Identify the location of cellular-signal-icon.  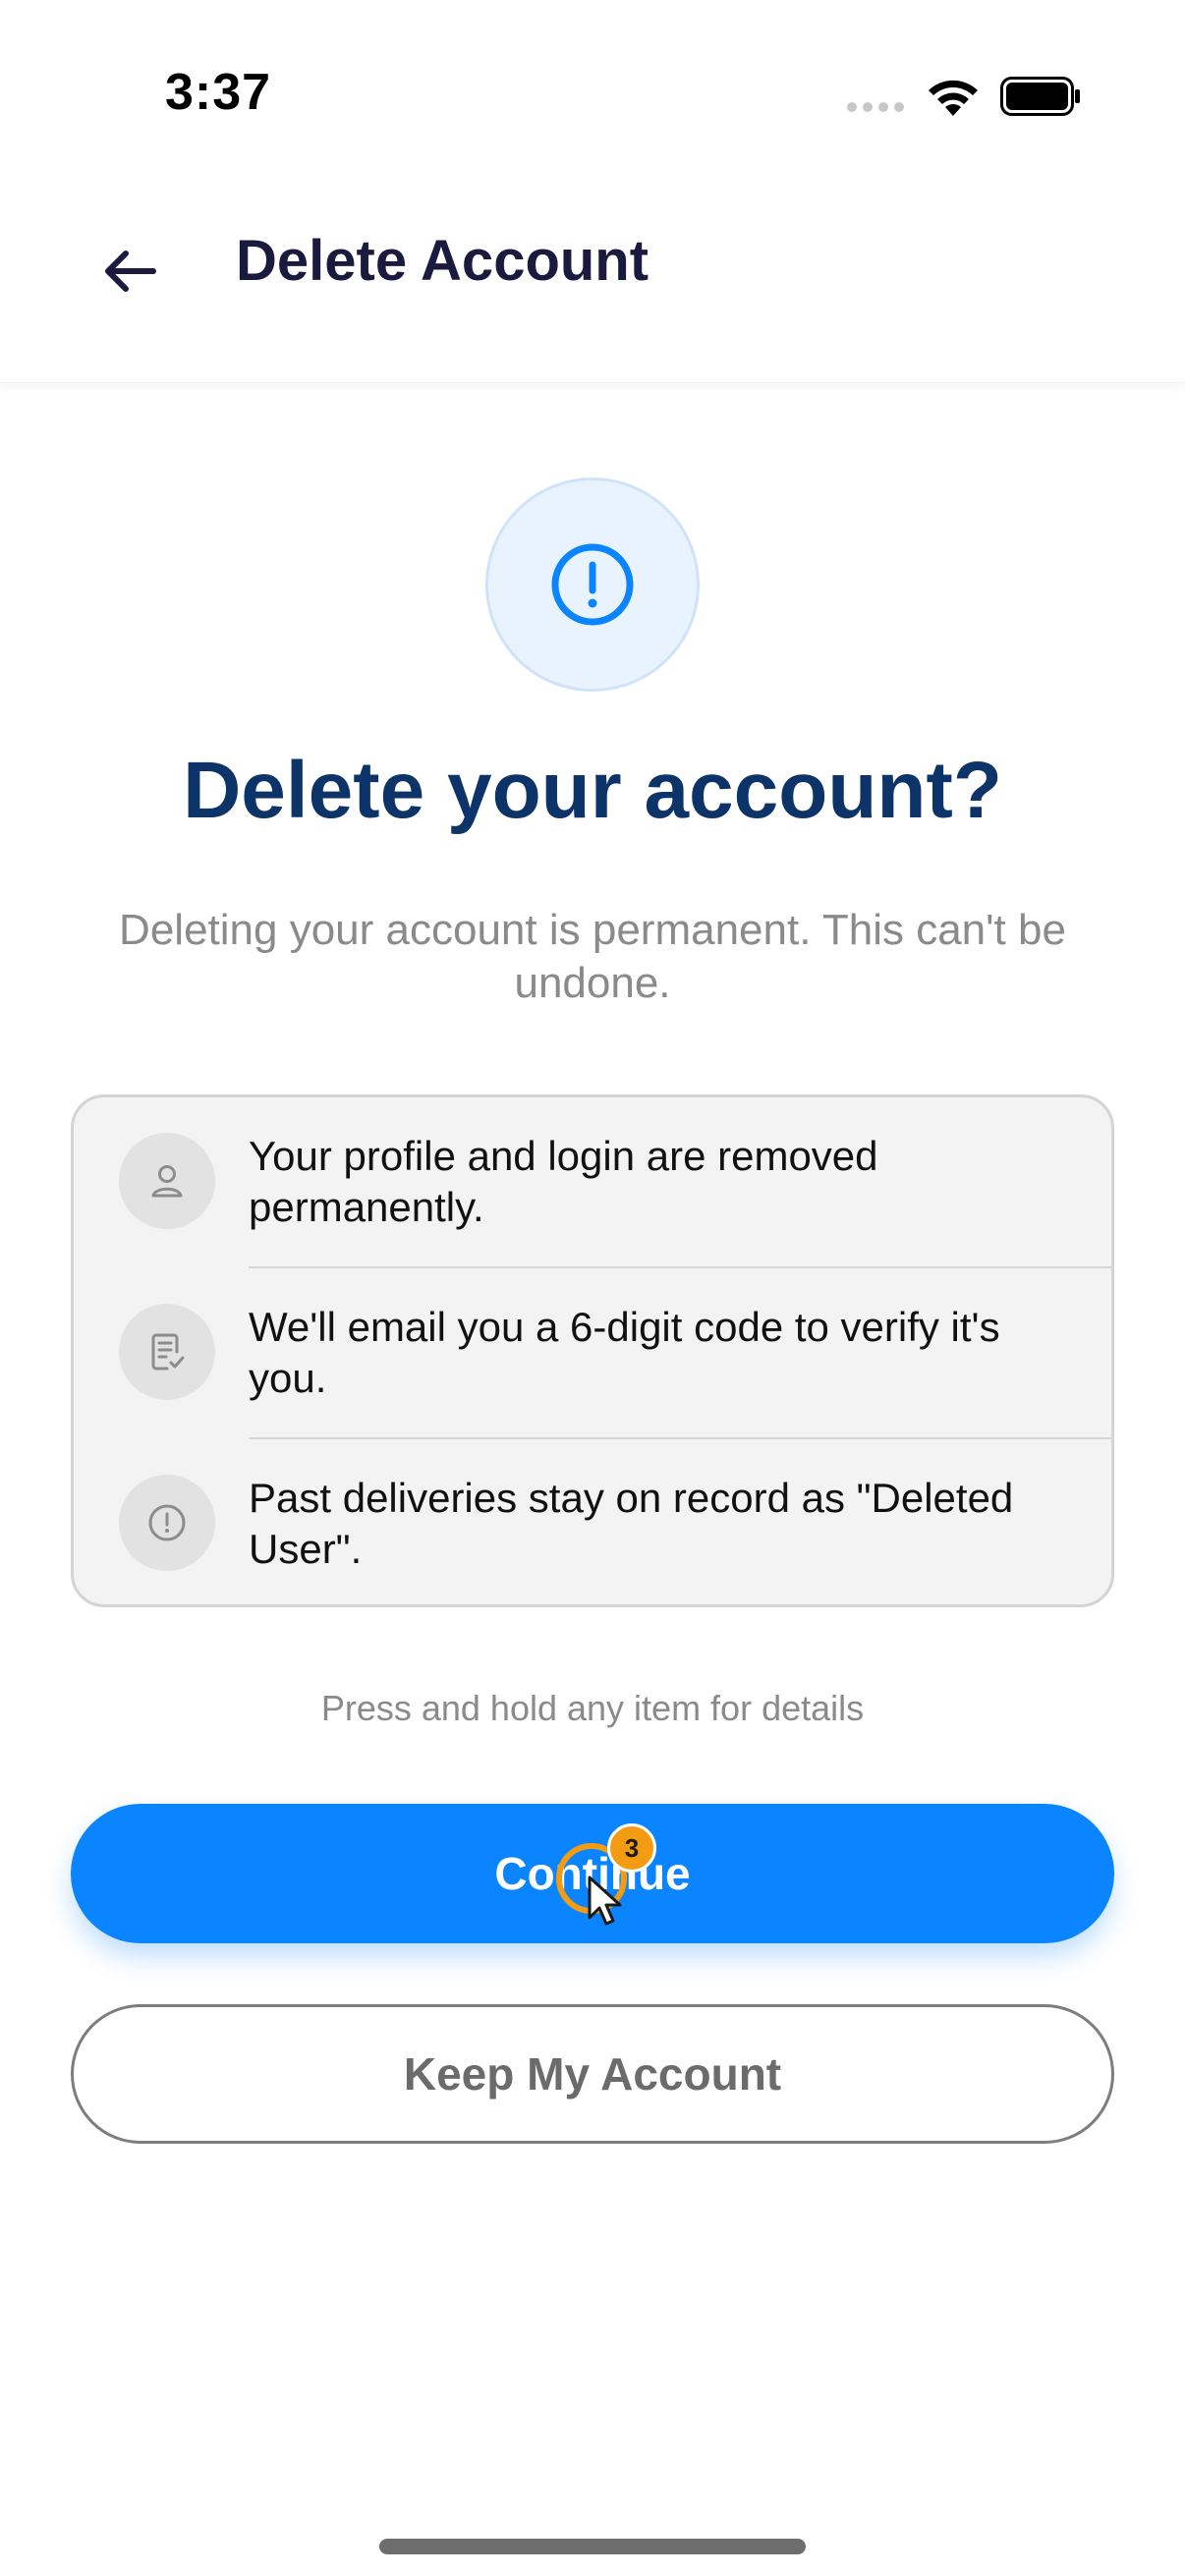
(876, 107).